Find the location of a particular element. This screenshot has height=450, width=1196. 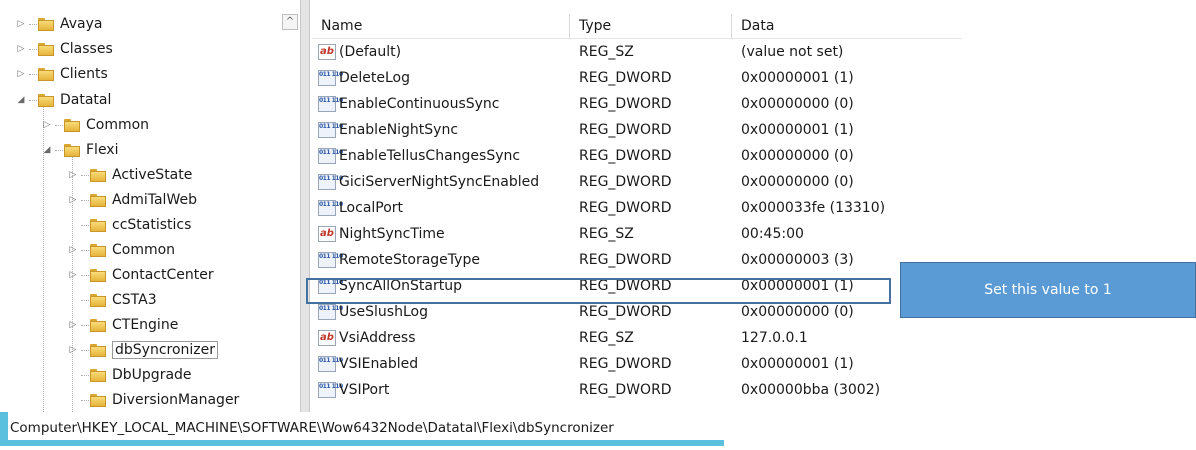

tree-item-dbupgrade: DbUpgrade is located at coordinates (129, 375).